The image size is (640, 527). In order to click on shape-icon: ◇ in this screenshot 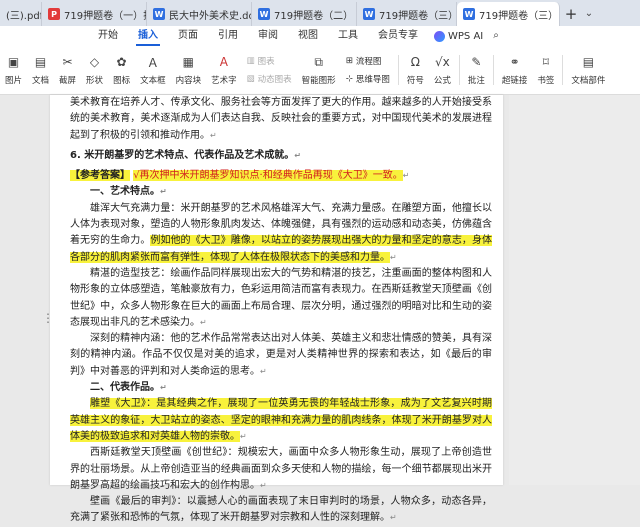, I will do `click(94, 62)`.